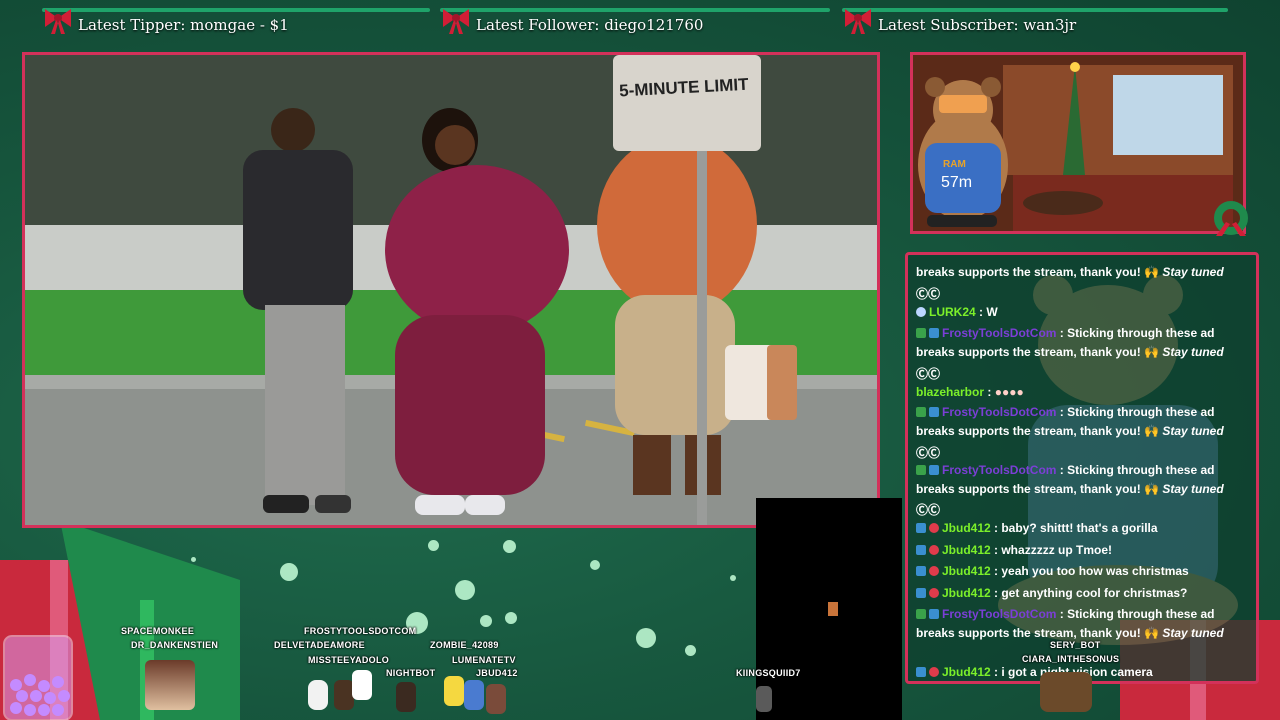  I want to click on viewer-name: DR_DANKENSTIEN, so click(175, 645).